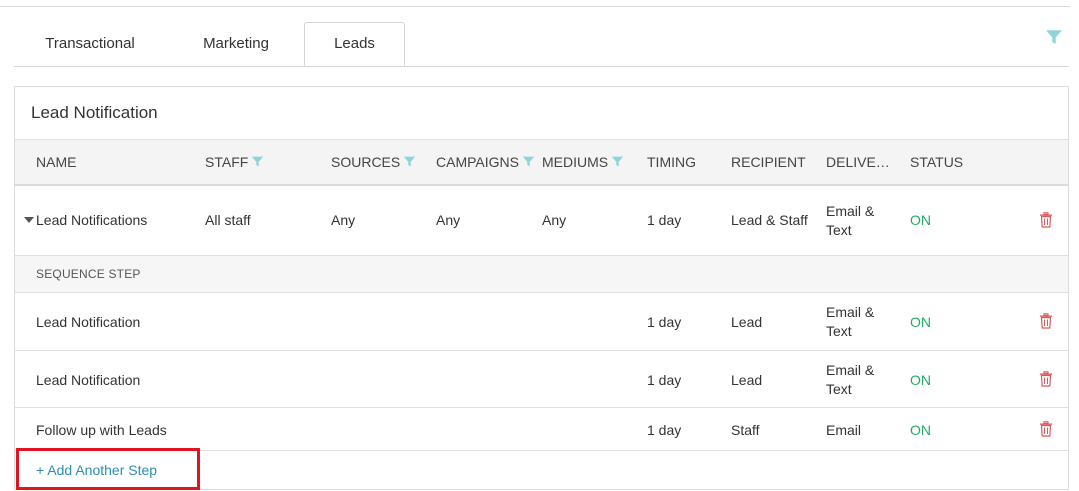  I want to click on column-header-mediums-label: MEDIUMS, so click(575, 162).